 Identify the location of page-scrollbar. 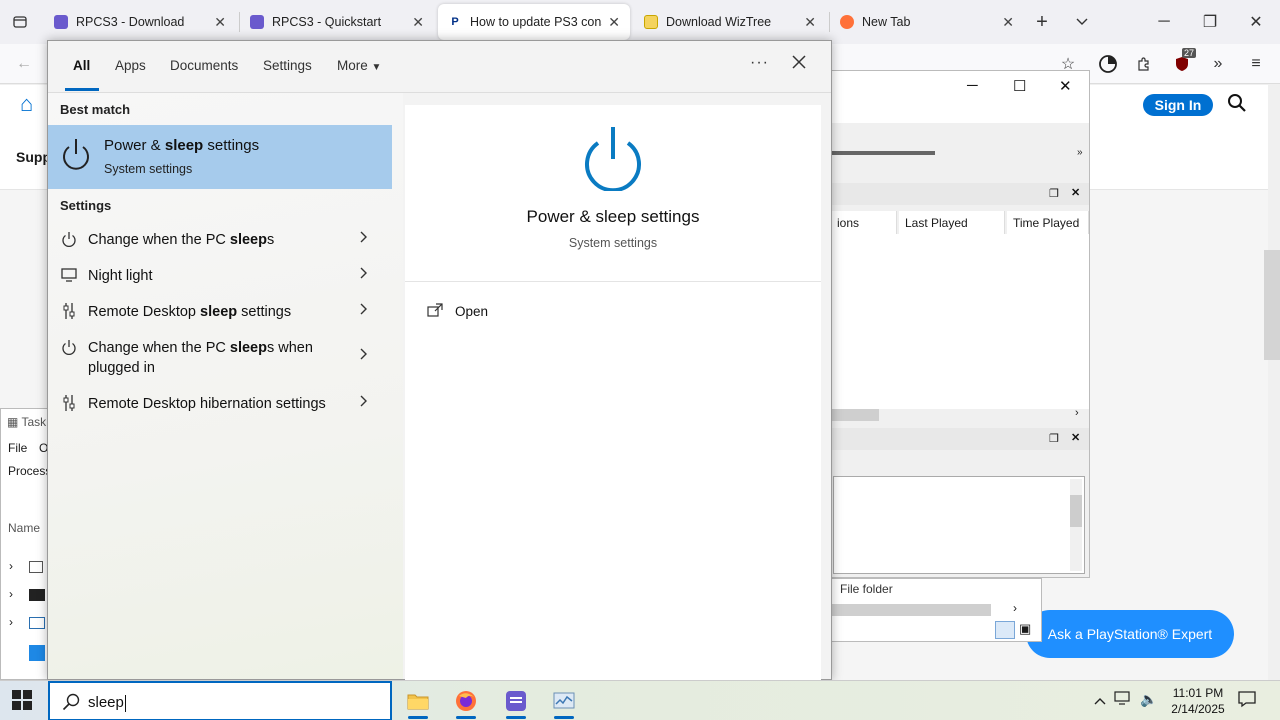
(1274, 382).